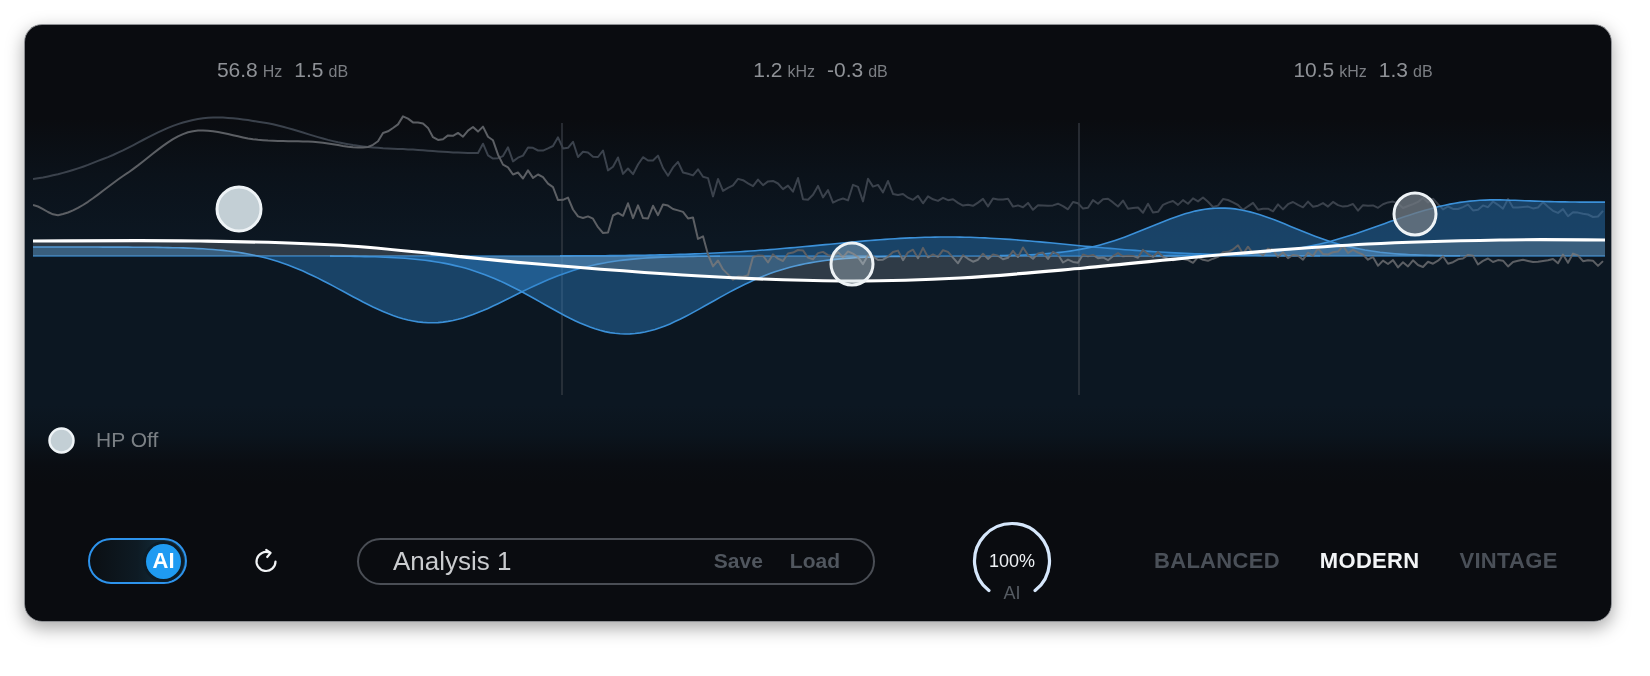 This screenshot has height=676, width=1650. Describe the element at coordinates (1314, 70) in the screenshot. I see `frequency-value: 10.5` at that location.